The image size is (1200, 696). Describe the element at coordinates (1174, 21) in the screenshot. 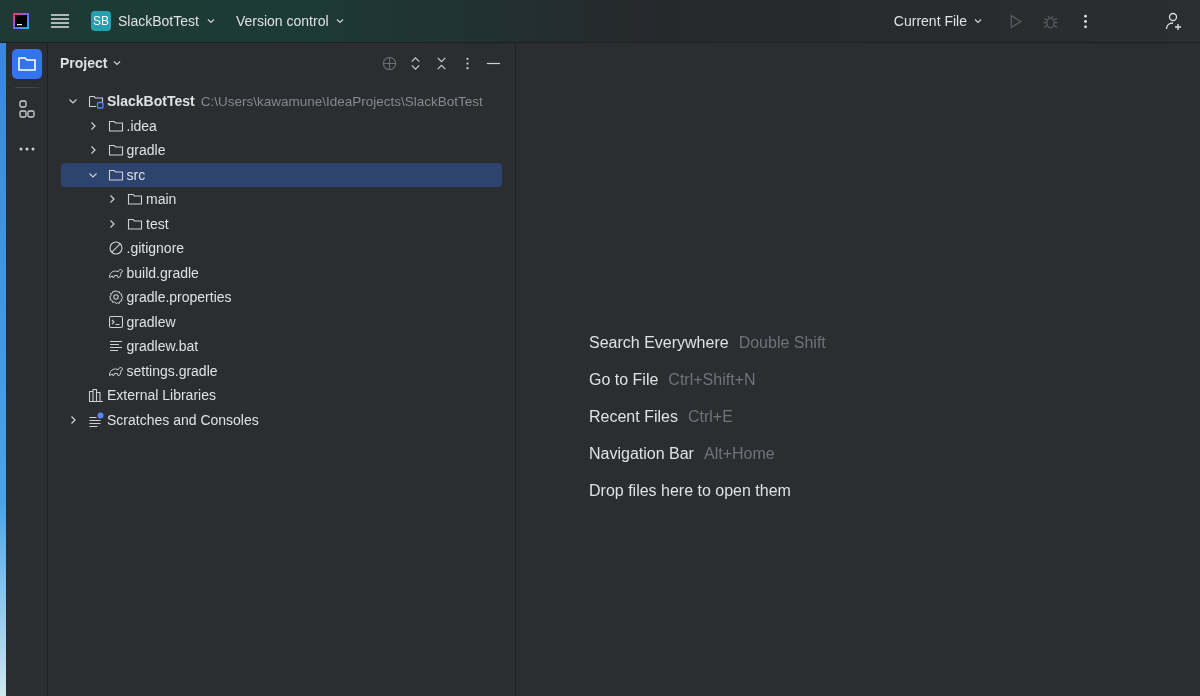

I see `add-user-icon` at that location.